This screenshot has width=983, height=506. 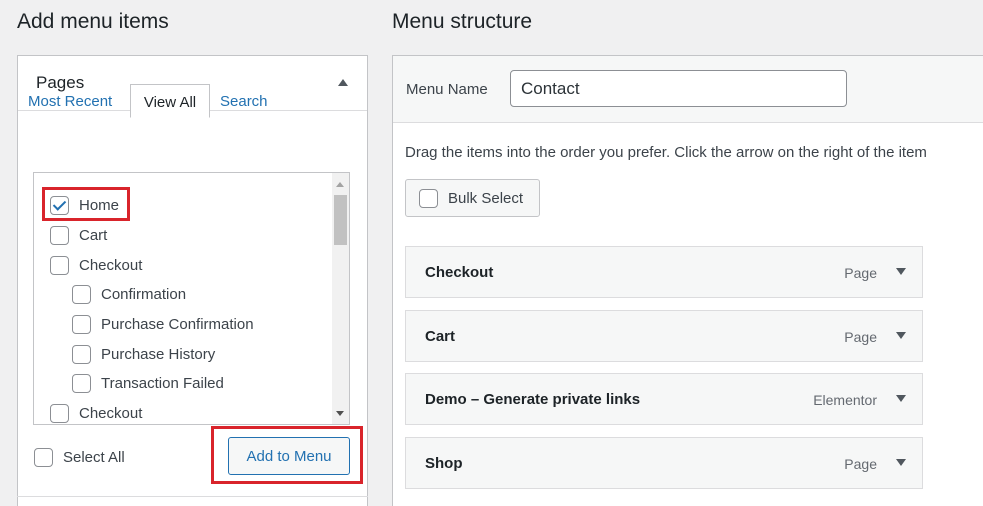 What do you see at coordinates (664, 272) in the screenshot?
I see `menu-item: Checkout Page` at bounding box center [664, 272].